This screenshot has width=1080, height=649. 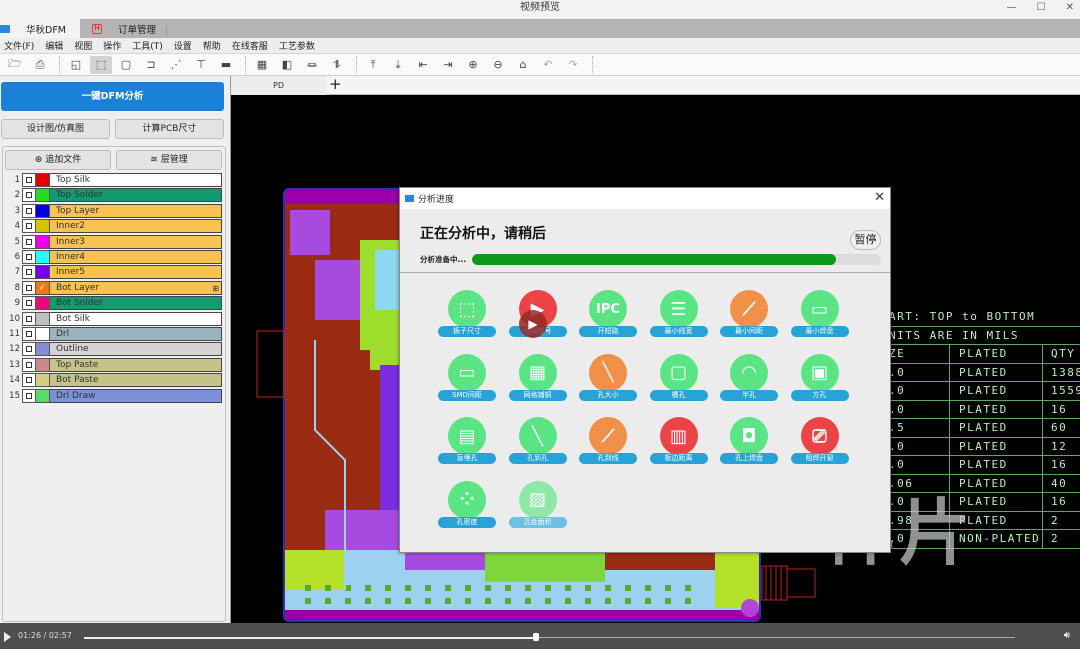 What do you see at coordinates (176, 65) in the screenshot?
I see `net-icon: ⋰` at bounding box center [176, 65].